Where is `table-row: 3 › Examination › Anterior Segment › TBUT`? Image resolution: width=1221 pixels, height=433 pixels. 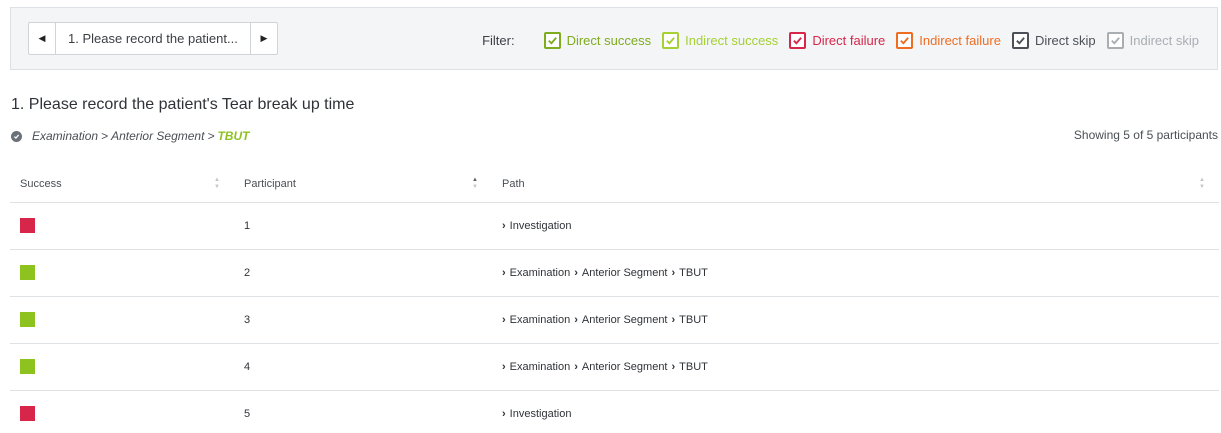 table-row: 3 › Examination › Anterior Segment › TBUT is located at coordinates (614, 320).